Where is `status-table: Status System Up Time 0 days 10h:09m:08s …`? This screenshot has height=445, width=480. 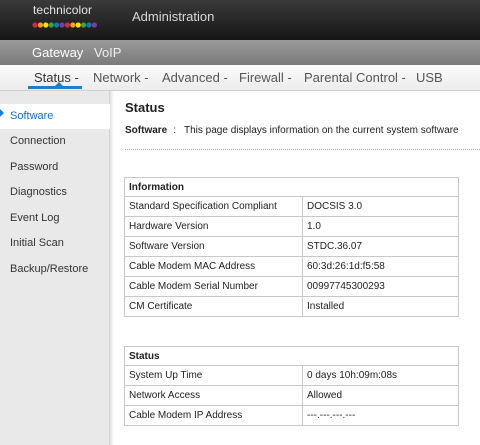
status-table: Status System Up Time 0 days 10h:09m:08s … is located at coordinates (291, 386).